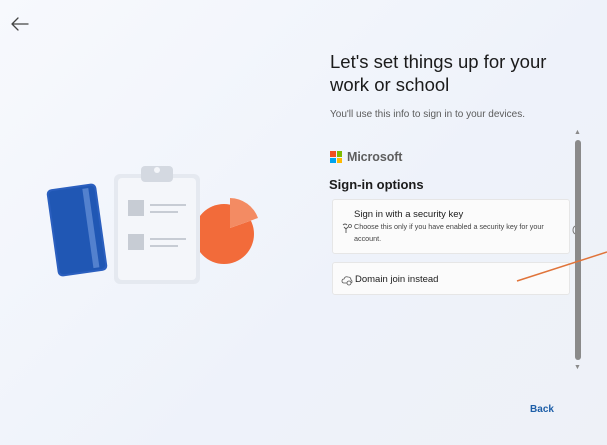 This screenshot has height=445, width=607. What do you see at coordinates (577, 133) in the screenshot?
I see `scroll-up-icon: ▲` at bounding box center [577, 133].